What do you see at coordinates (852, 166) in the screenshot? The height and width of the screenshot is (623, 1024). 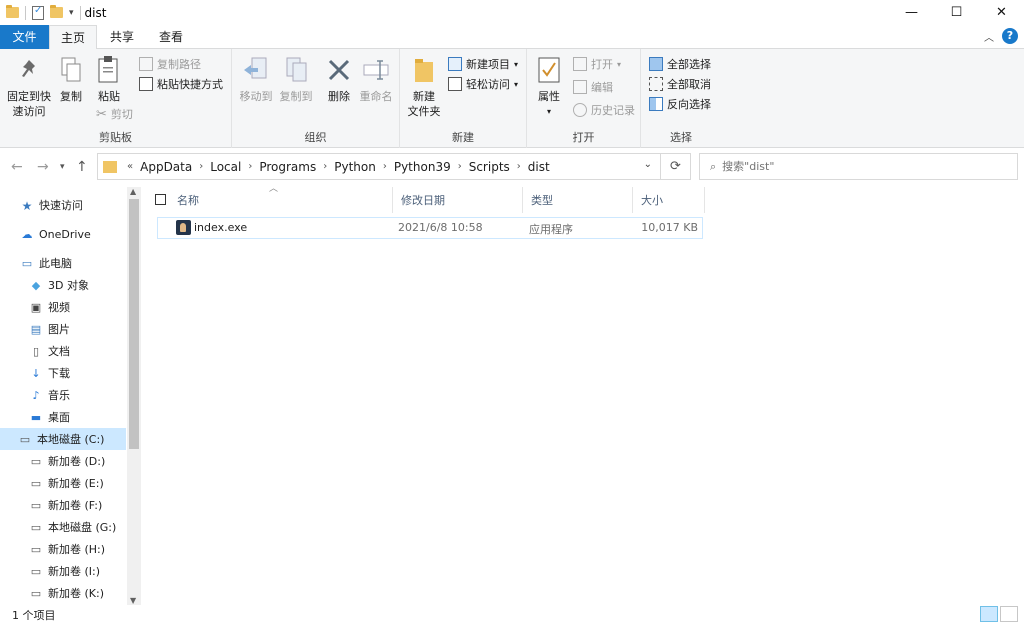 I see `search-input` at bounding box center [852, 166].